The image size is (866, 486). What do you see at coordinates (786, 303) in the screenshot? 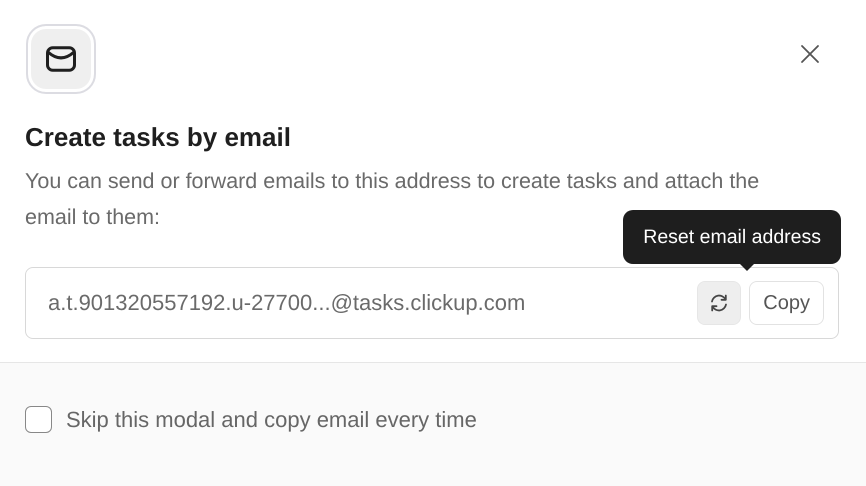
I see `copy-button: Copy` at bounding box center [786, 303].